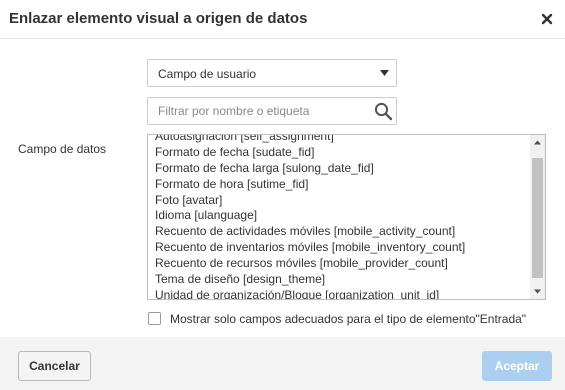 The width and height of the screenshot is (565, 390). I want to click on list-item: Formato de fecha larga [sulong_date_fid], so click(339, 169).